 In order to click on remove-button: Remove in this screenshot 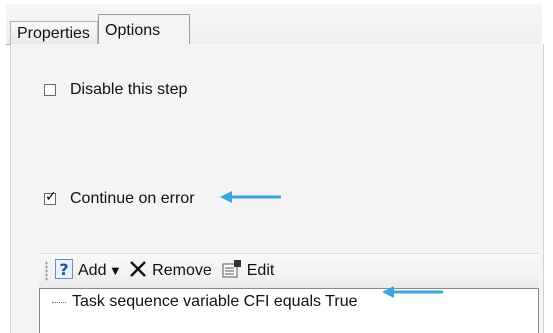, I will do `click(170, 271)`.